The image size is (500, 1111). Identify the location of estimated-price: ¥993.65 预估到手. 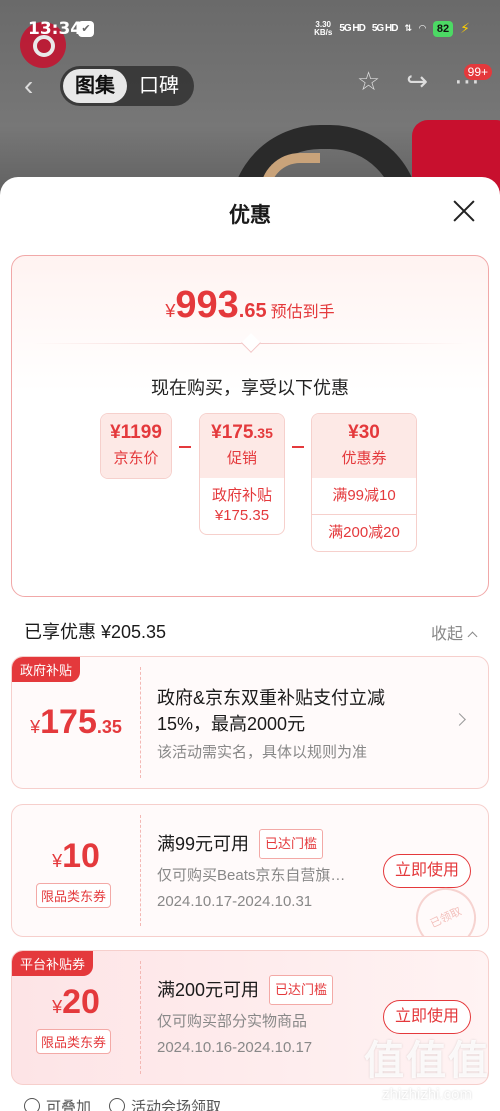
(250, 305).